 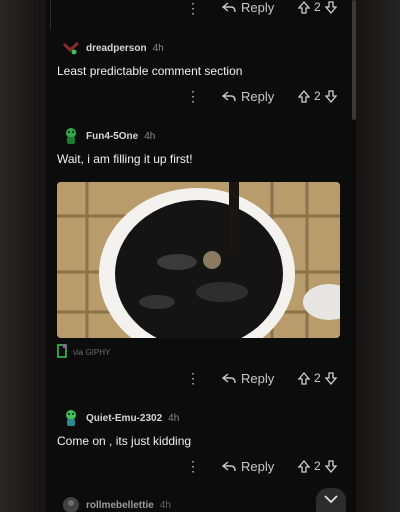 What do you see at coordinates (92, 352) in the screenshot?
I see `giphy-label: via GIPHY` at bounding box center [92, 352].